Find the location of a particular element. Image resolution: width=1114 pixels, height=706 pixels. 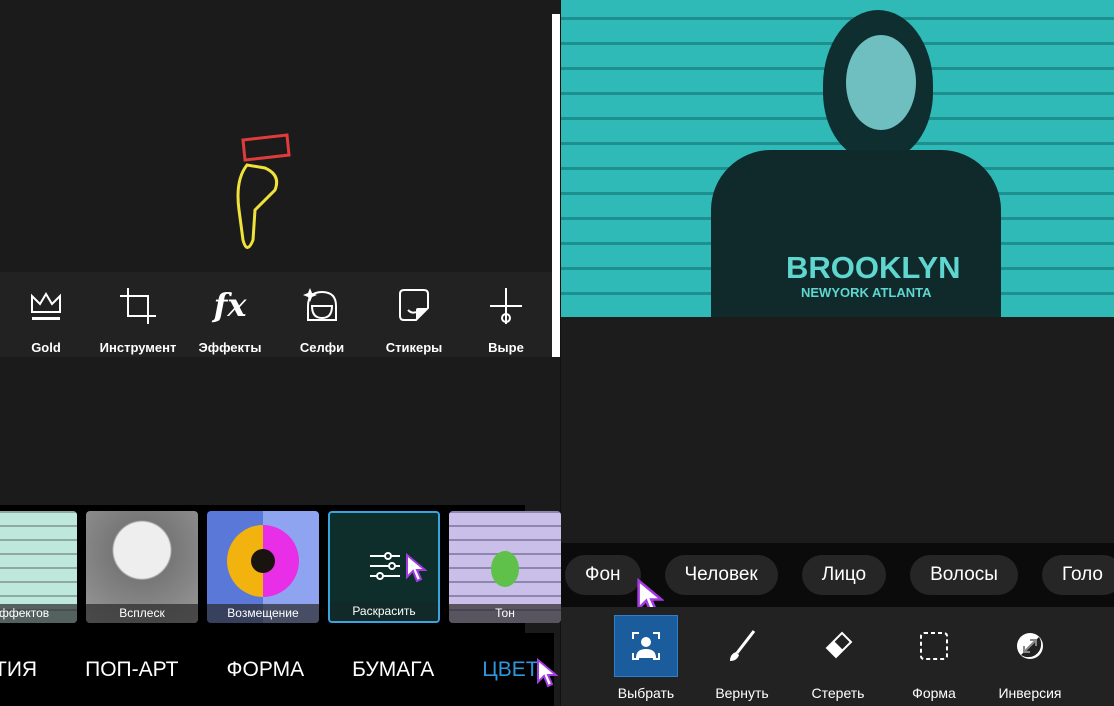

tool-instrument: Инструмент is located at coordinates (138, 314).